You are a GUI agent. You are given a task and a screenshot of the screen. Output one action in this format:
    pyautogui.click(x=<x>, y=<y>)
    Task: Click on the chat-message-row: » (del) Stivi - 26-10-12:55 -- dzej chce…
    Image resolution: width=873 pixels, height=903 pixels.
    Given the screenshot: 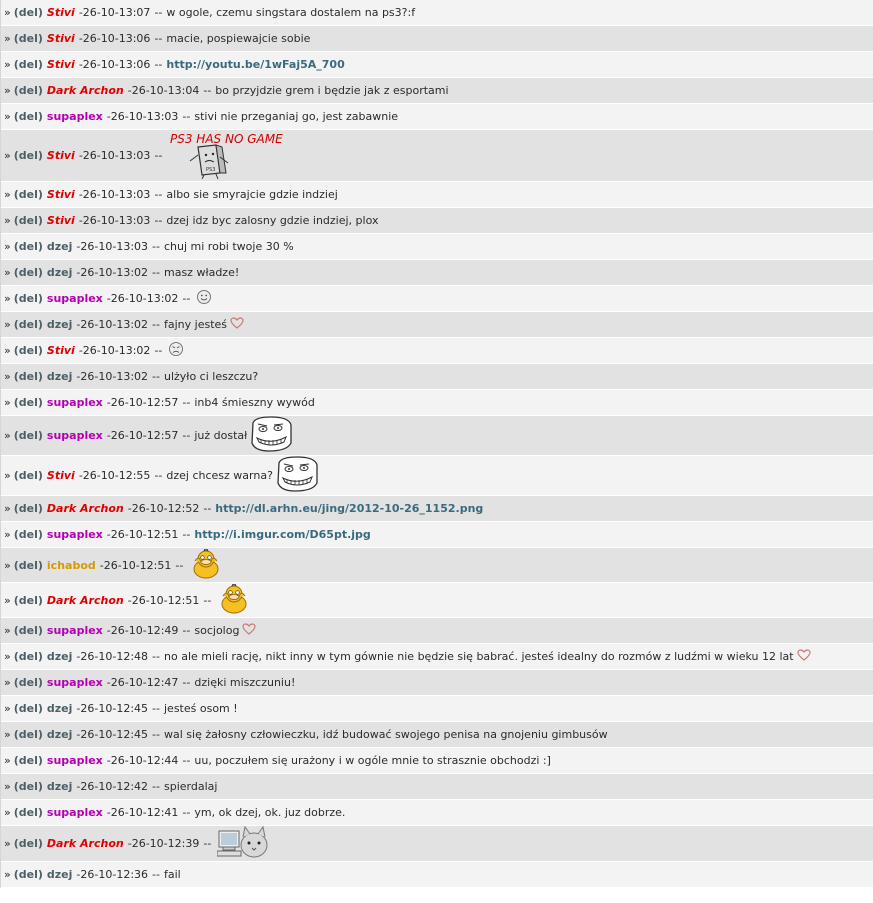 What is the action you would take?
    pyautogui.click(x=437, y=476)
    